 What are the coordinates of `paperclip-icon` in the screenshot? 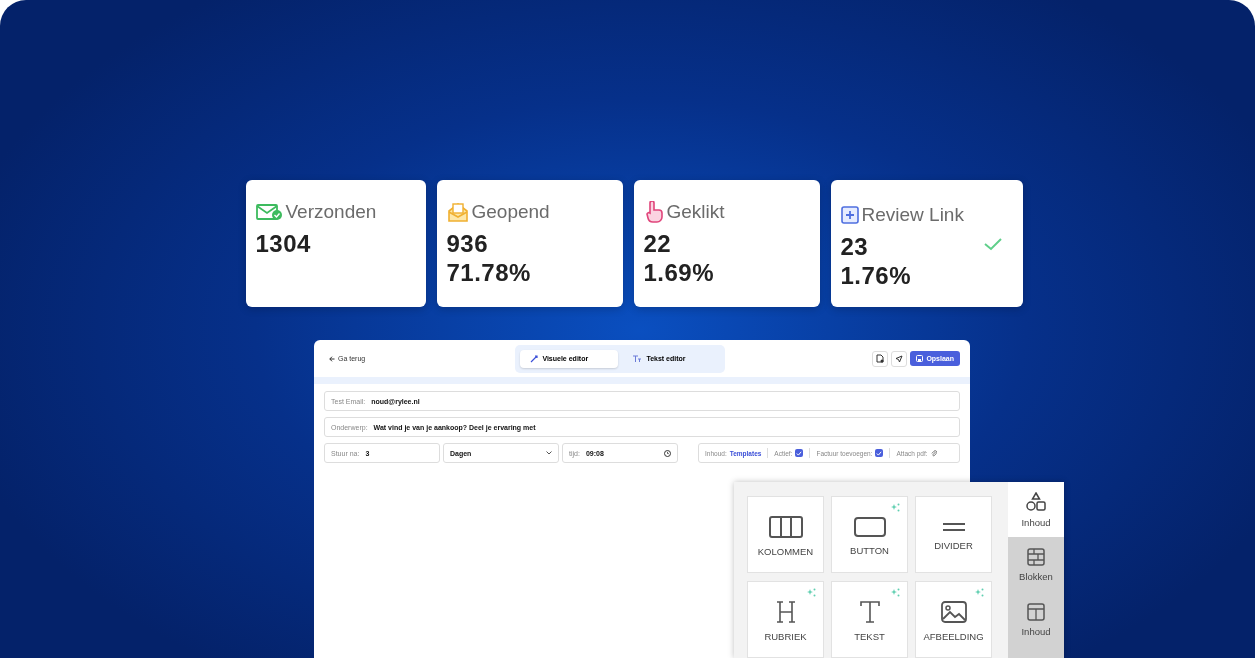 It's located at (933, 453).